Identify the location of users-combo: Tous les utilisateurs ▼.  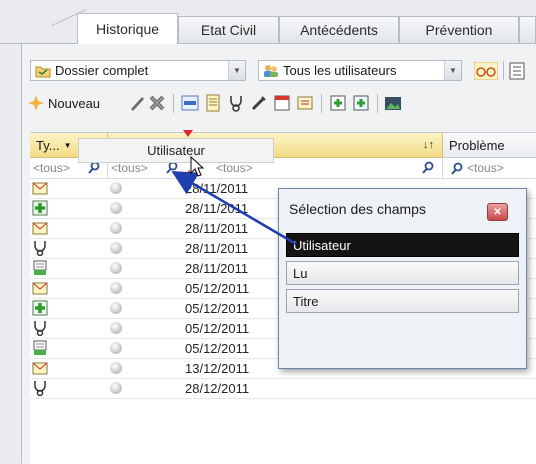
(360, 70).